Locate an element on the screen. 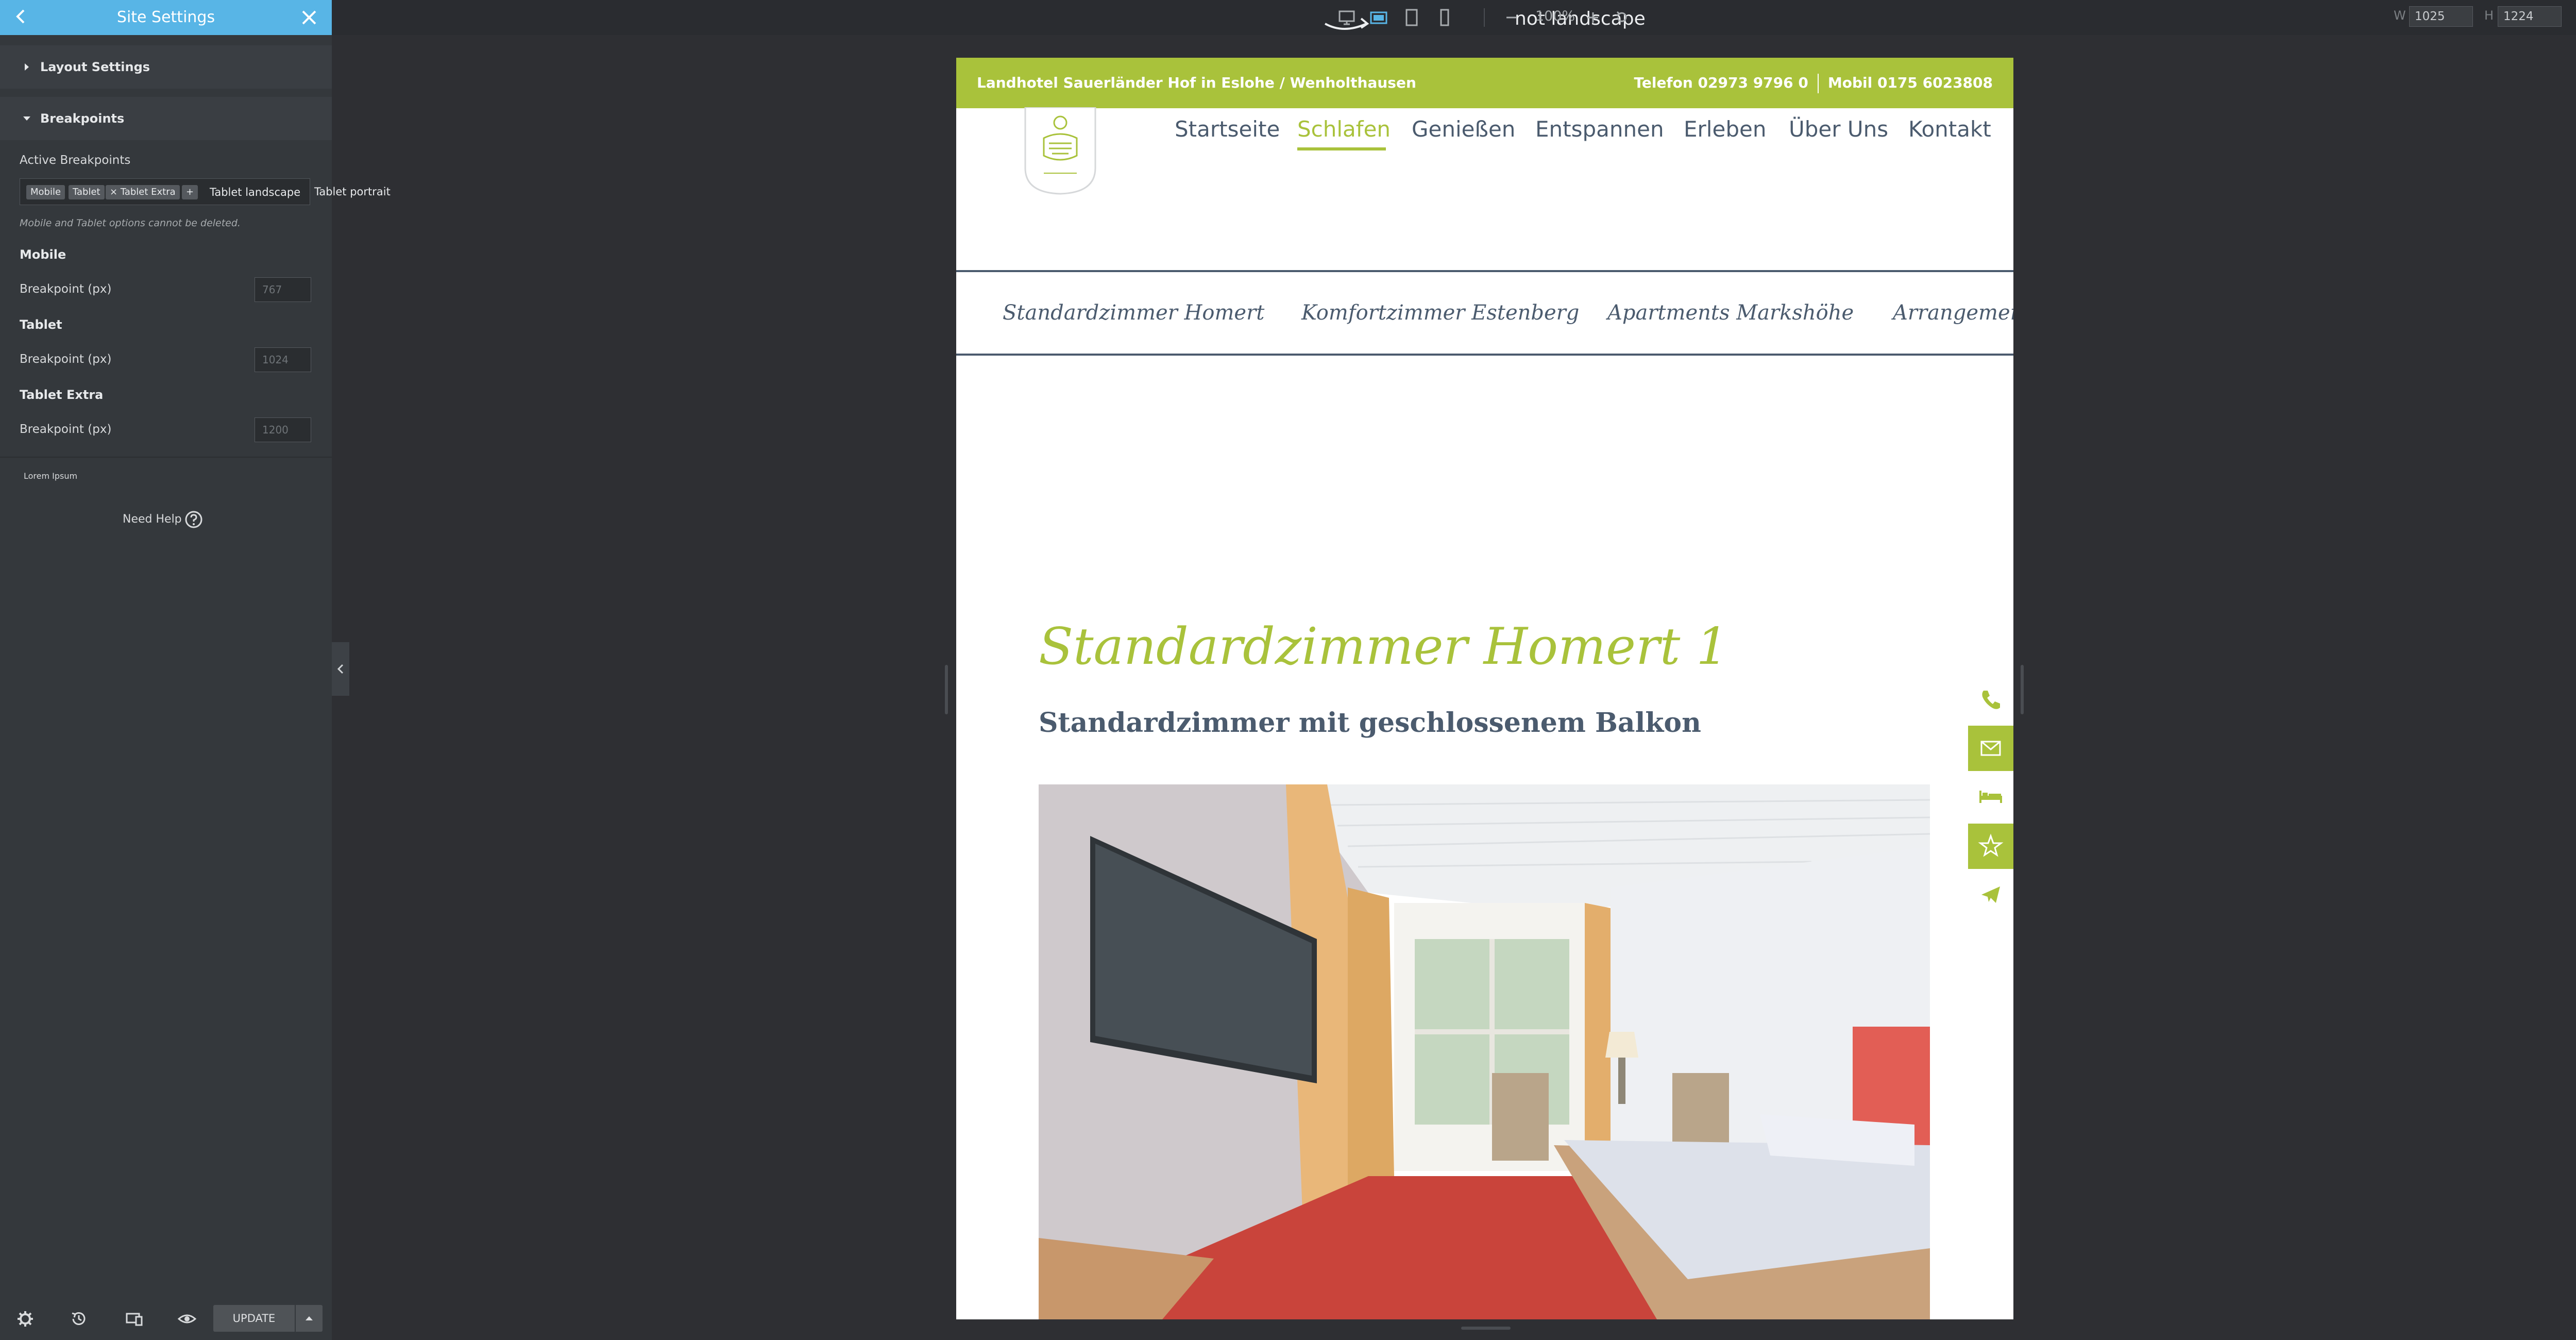  divider is located at coordinates (166, 457).